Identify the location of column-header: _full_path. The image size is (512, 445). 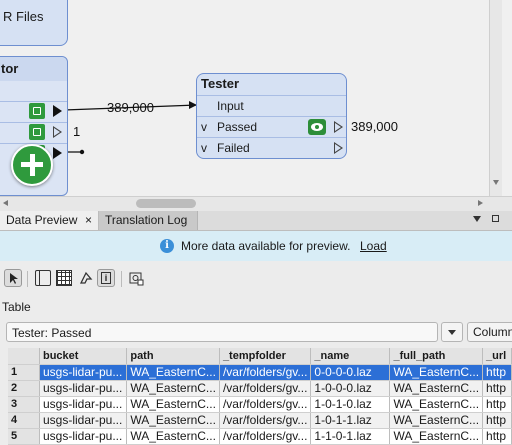
(436, 356).